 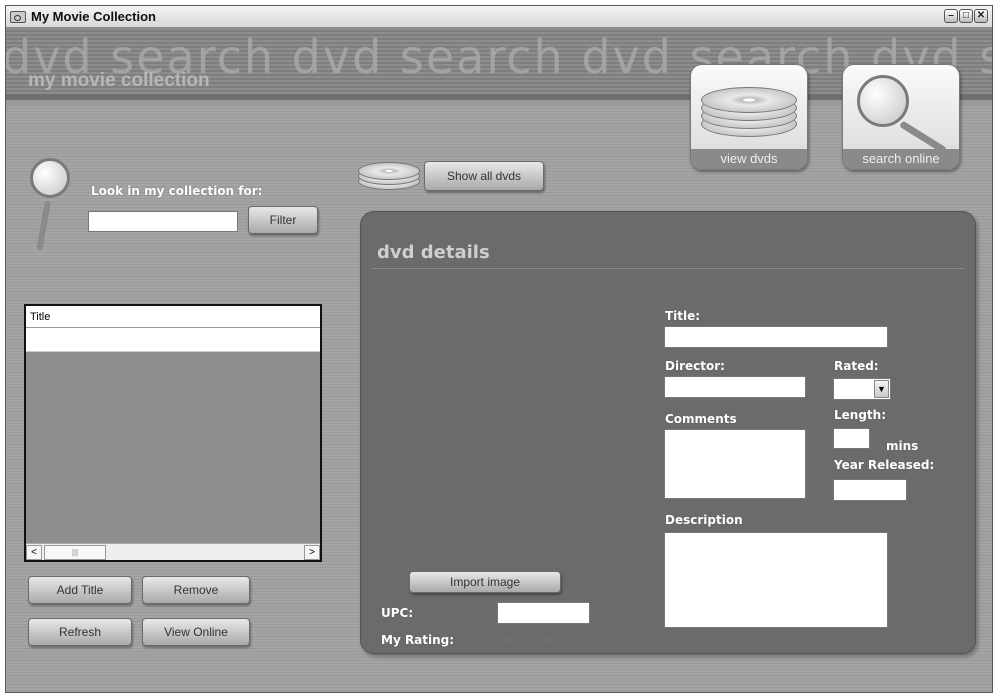 What do you see at coordinates (177, 191) in the screenshot?
I see `filter-label: Look in my collection for:` at bounding box center [177, 191].